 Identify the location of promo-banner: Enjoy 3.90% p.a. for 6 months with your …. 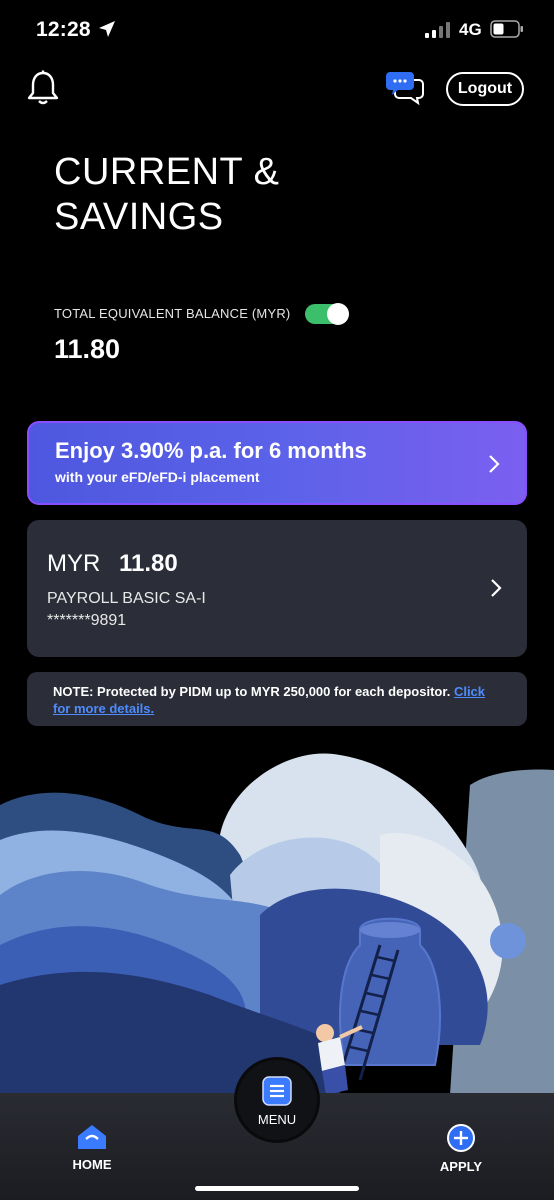
(277, 463).